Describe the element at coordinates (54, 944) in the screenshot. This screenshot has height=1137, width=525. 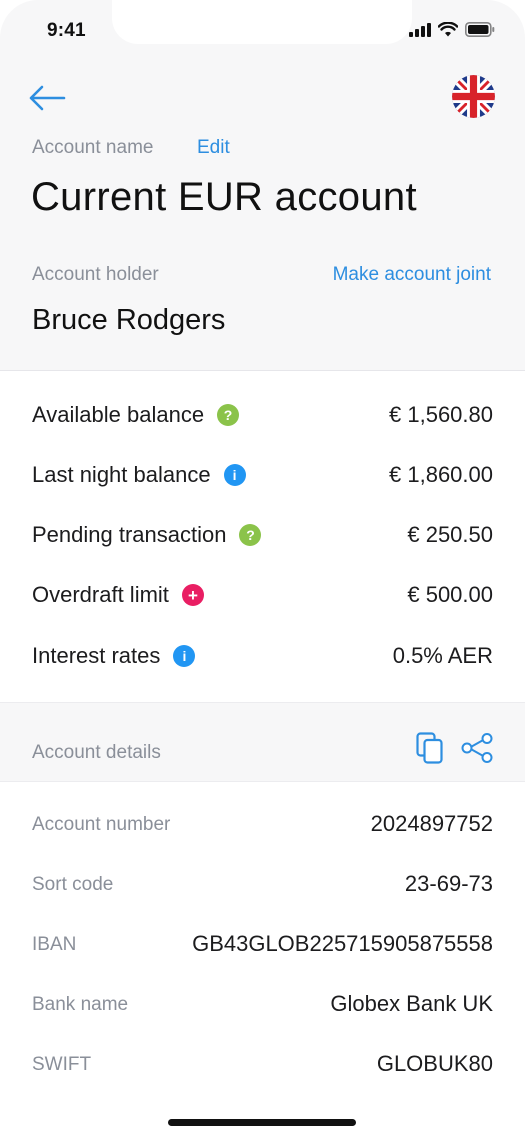
I see `detail-label: IBAN` at that location.